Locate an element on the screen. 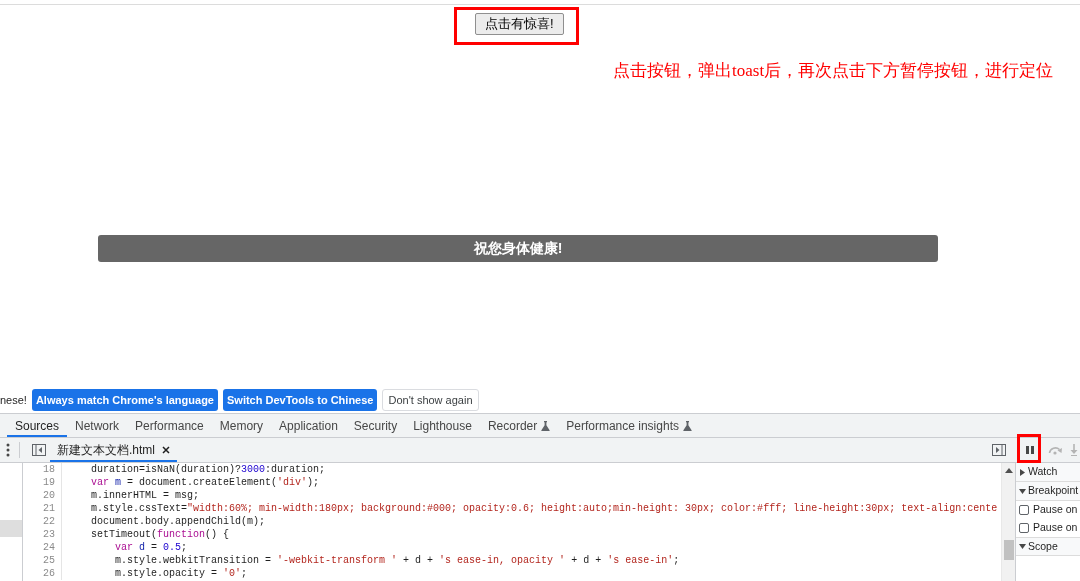 The width and height of the screenshot is (1080, 581). scrollbar-track is located at coordinates (1008, 522).